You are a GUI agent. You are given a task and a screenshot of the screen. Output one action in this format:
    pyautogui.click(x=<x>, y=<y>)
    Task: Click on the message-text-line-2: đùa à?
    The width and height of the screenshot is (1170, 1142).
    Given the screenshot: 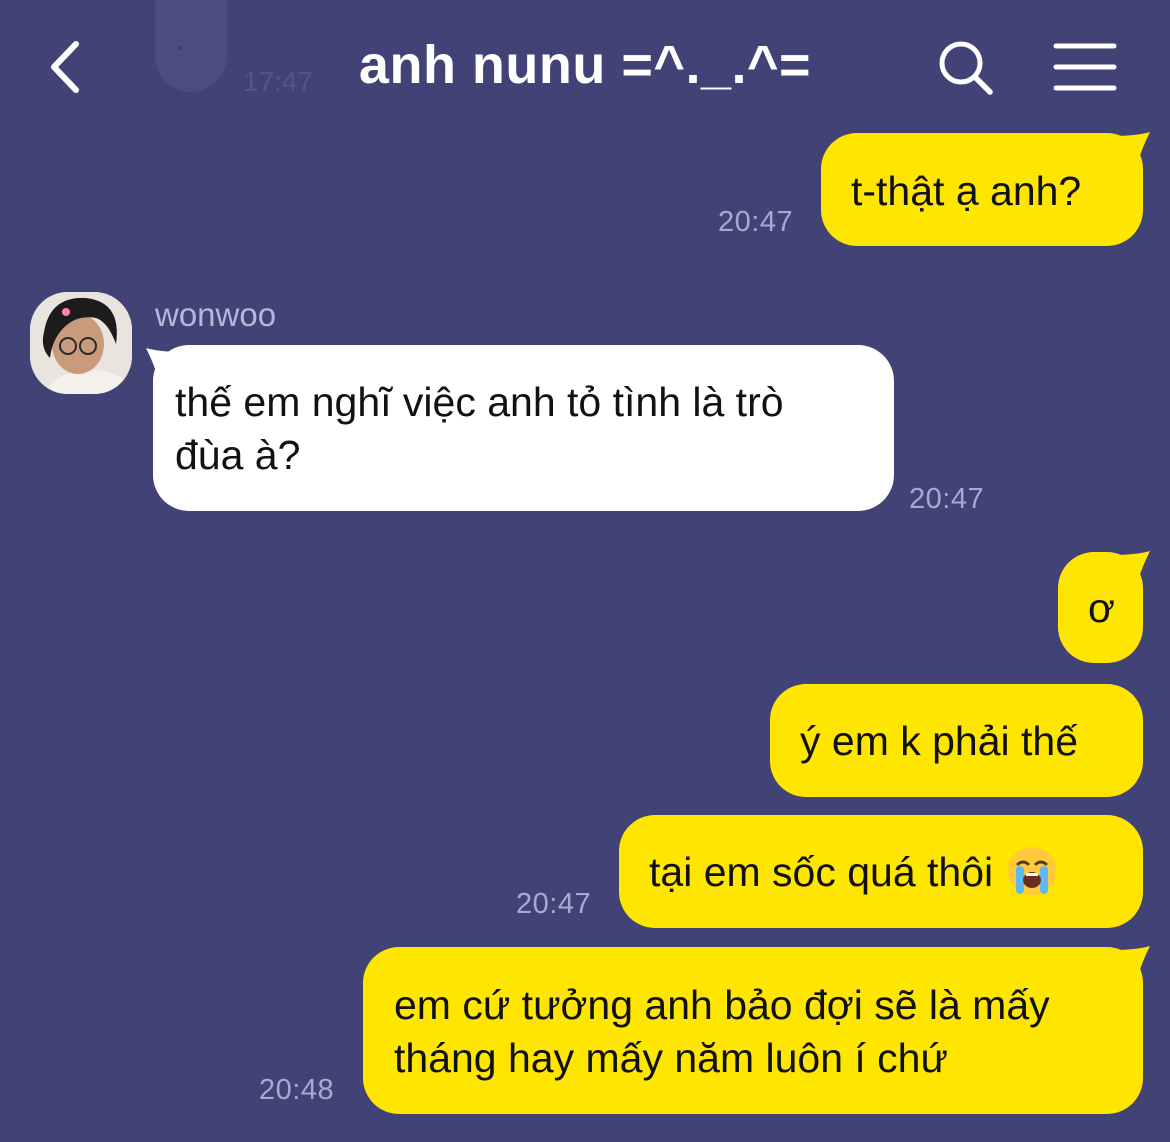 What is the action you would take?
    pyautogui.click(x=238, y=455)
    